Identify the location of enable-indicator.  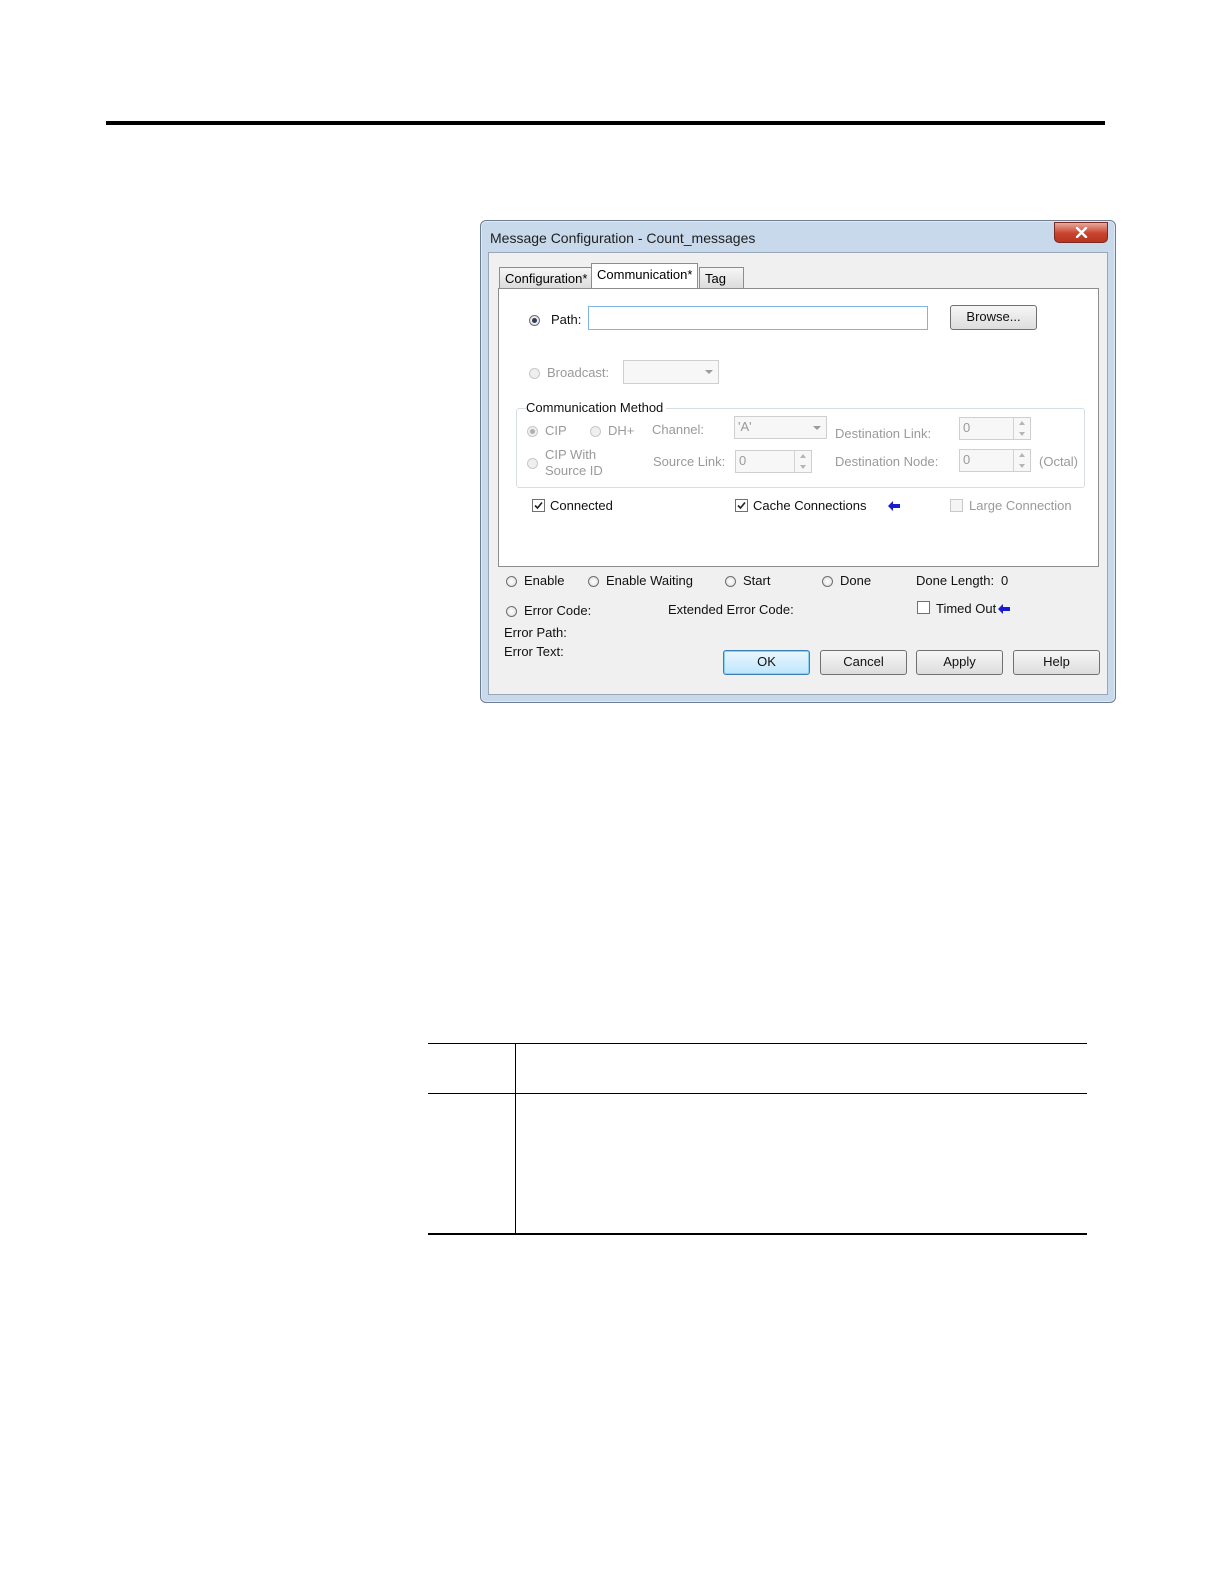
(511, 581).